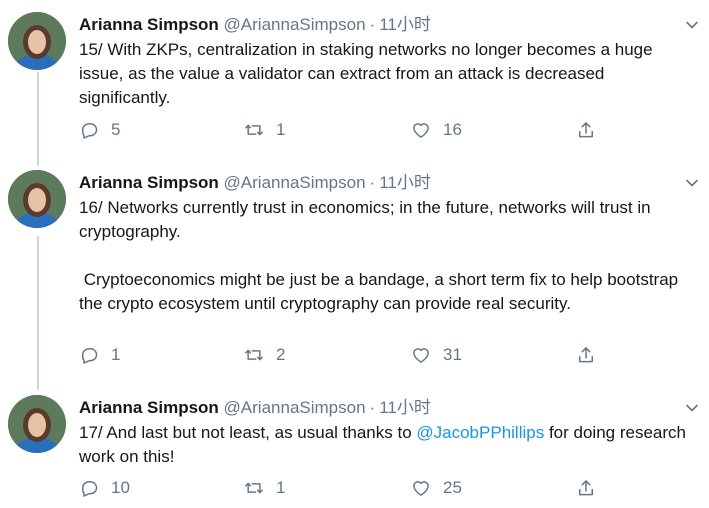 The image size is (709, 508). I want to click on like-count: 31, so click(452, 354).